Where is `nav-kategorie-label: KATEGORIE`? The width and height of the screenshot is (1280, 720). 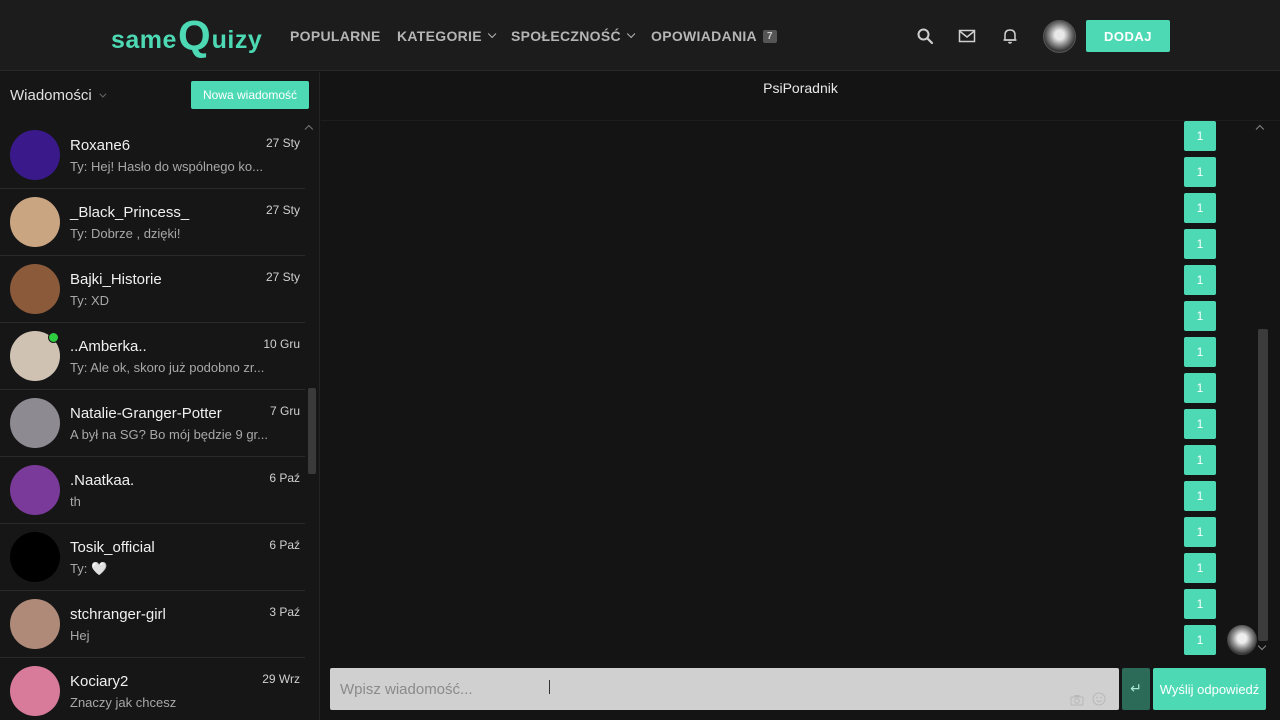
nav-kategorie-label: KATEGORIE is located at coordinates (439, 36).